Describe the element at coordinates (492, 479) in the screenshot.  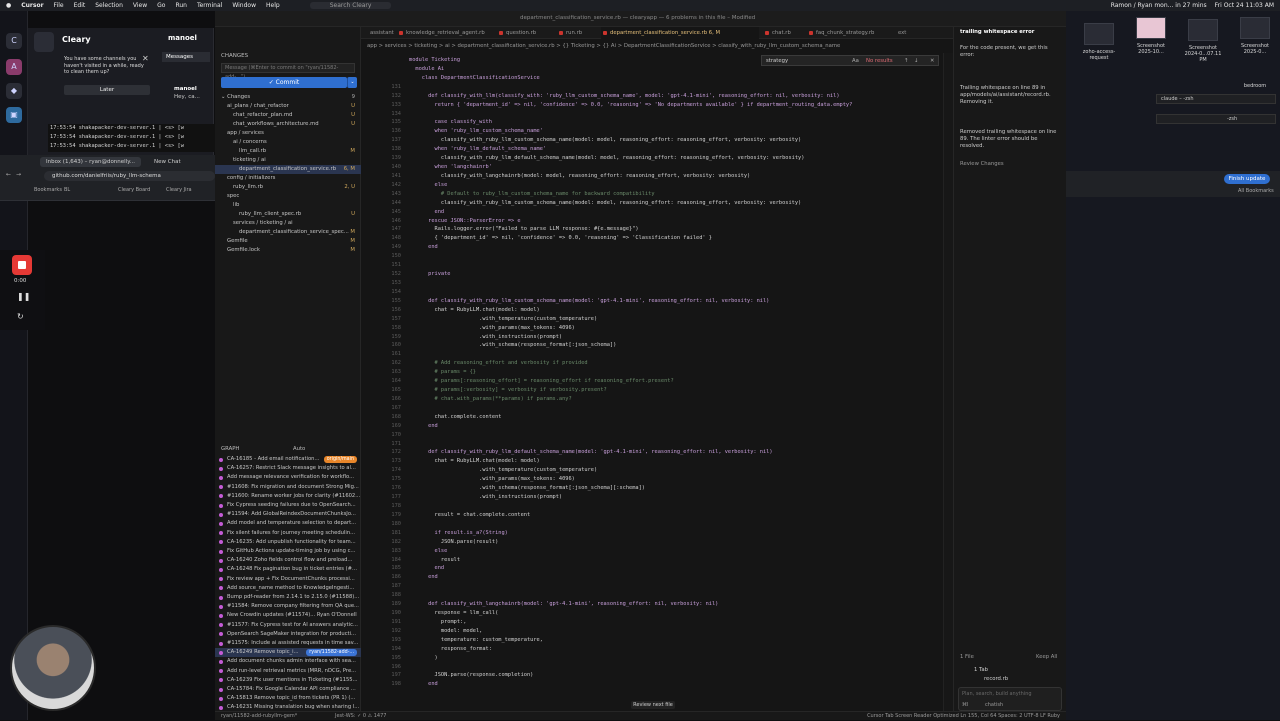
I see `code-line: .with_params(max_tokens: 4096)` at that location.